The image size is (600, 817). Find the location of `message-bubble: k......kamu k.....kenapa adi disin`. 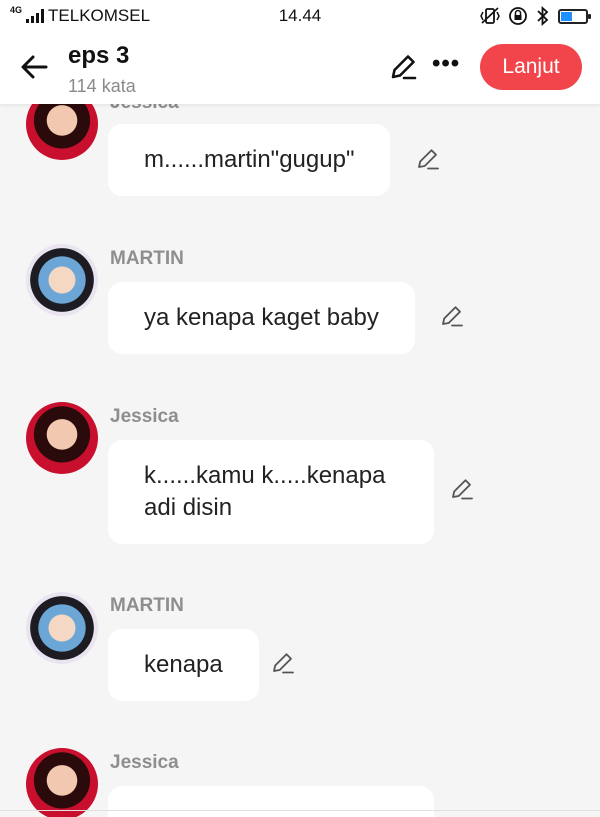

message-bubble: k......kamu k.....kenapa adi disin is located at coordinates (271, 492).